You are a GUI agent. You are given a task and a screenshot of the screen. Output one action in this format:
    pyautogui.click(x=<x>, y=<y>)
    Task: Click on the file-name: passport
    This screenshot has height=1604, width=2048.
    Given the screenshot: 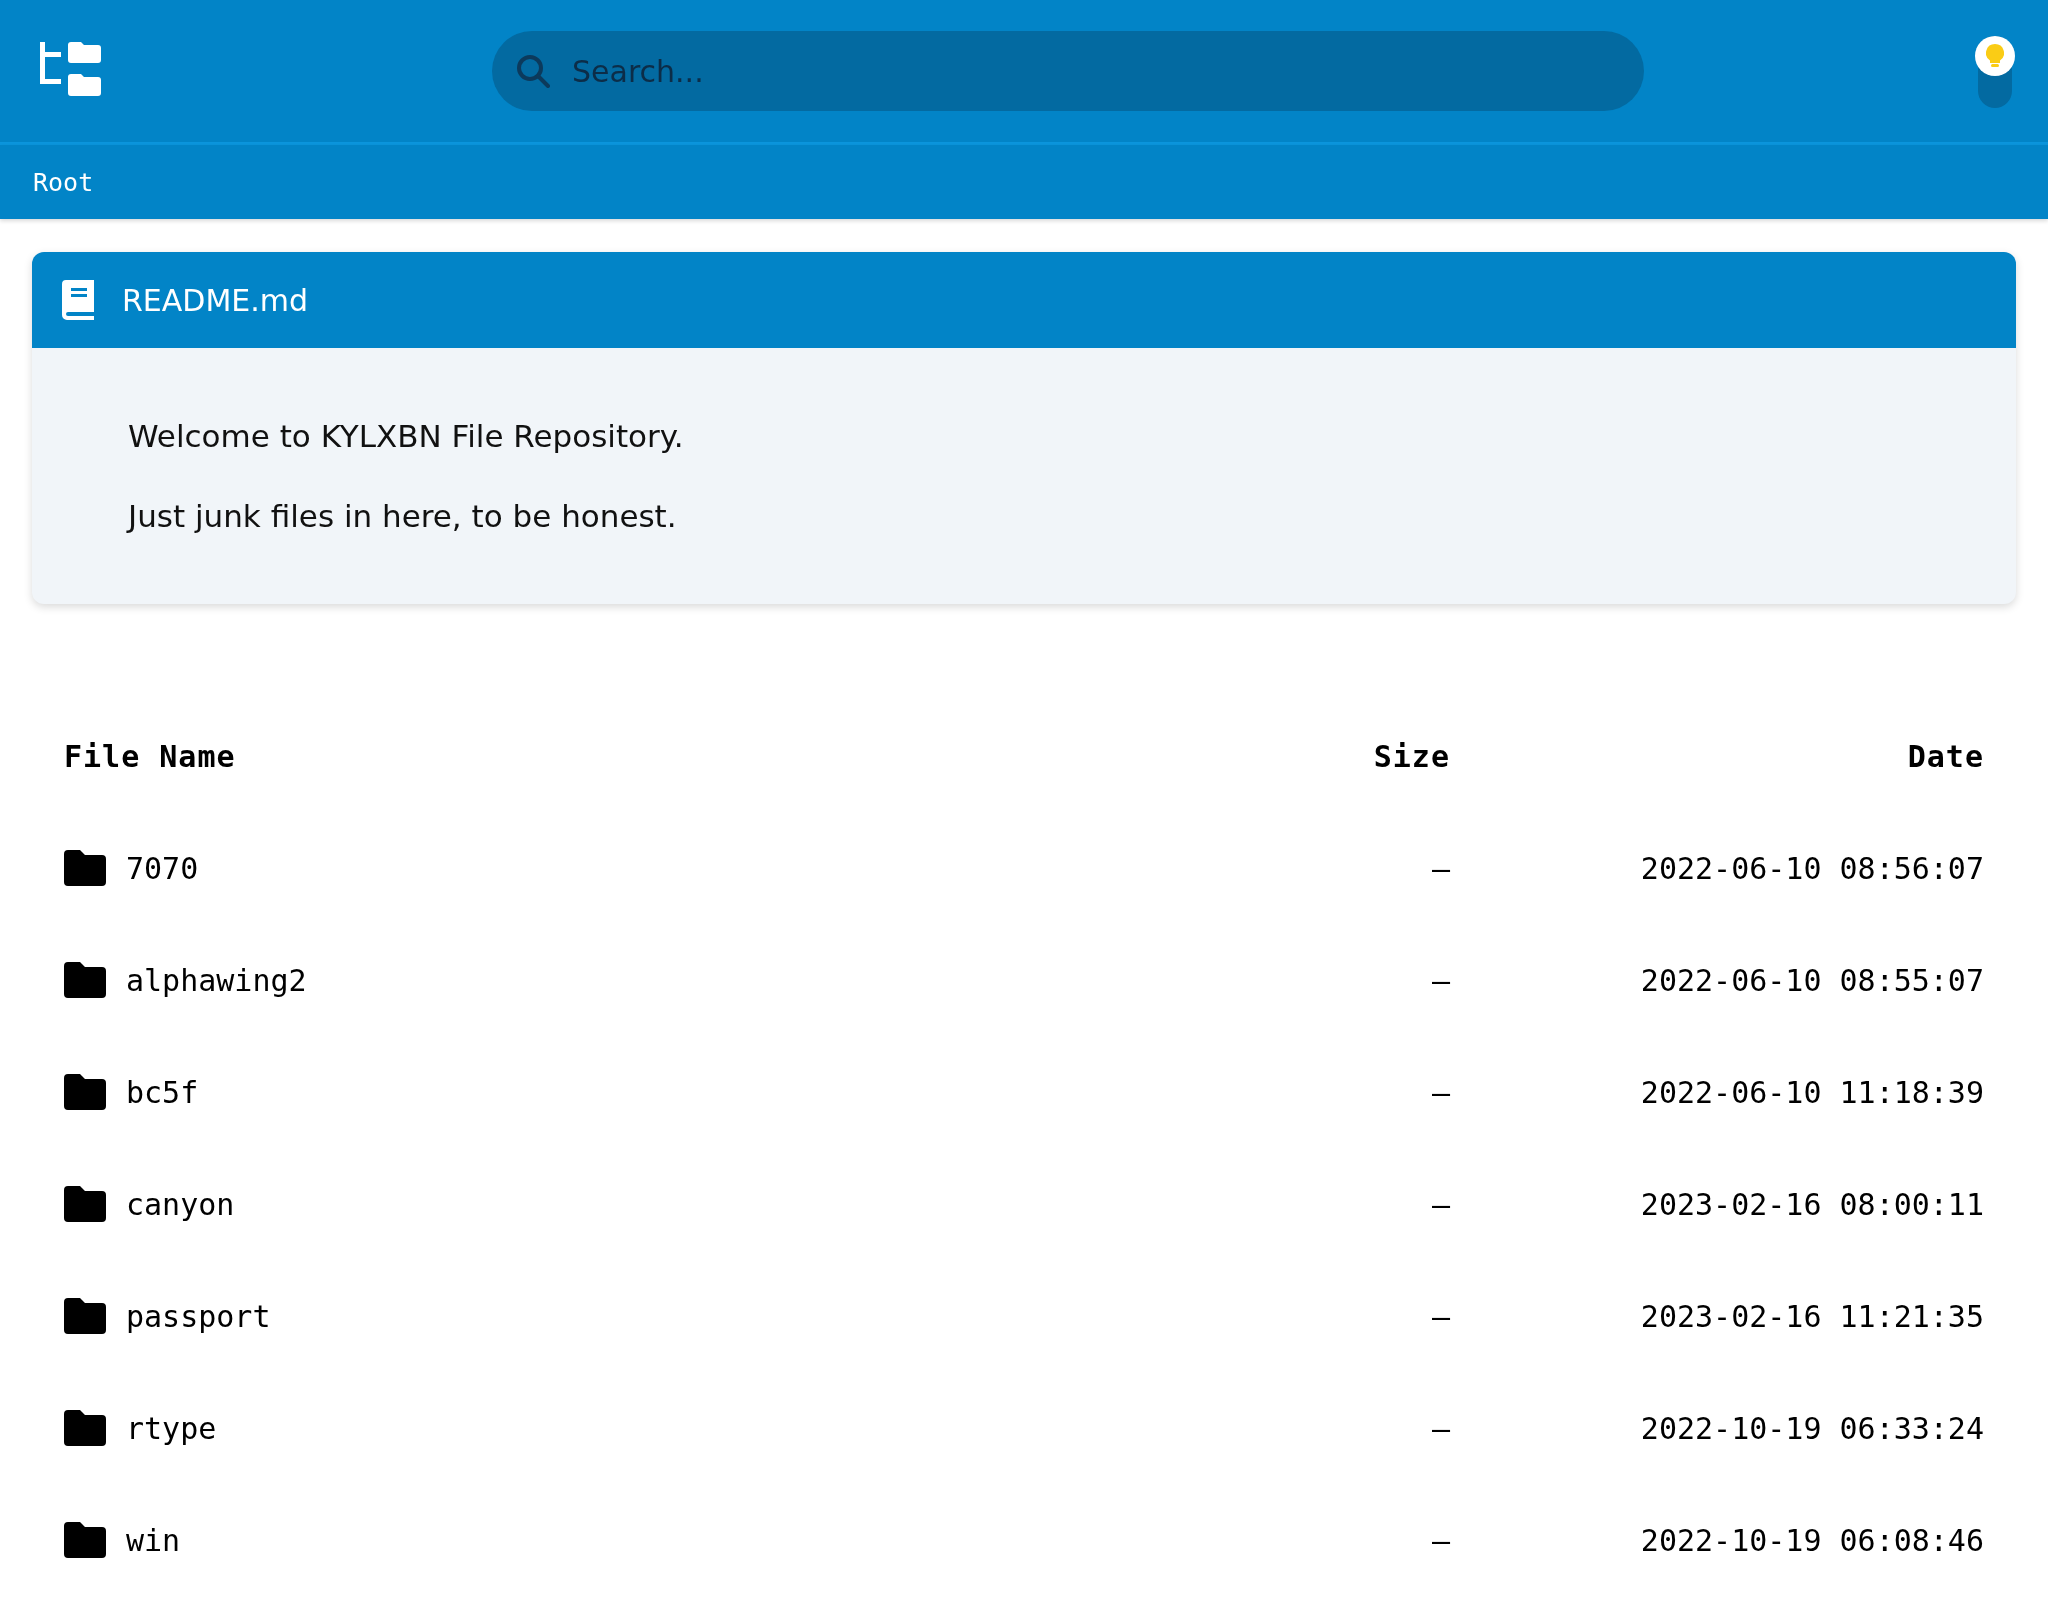 What is the action you would take?
    pyautogui.click(x=198, y=1316)
    